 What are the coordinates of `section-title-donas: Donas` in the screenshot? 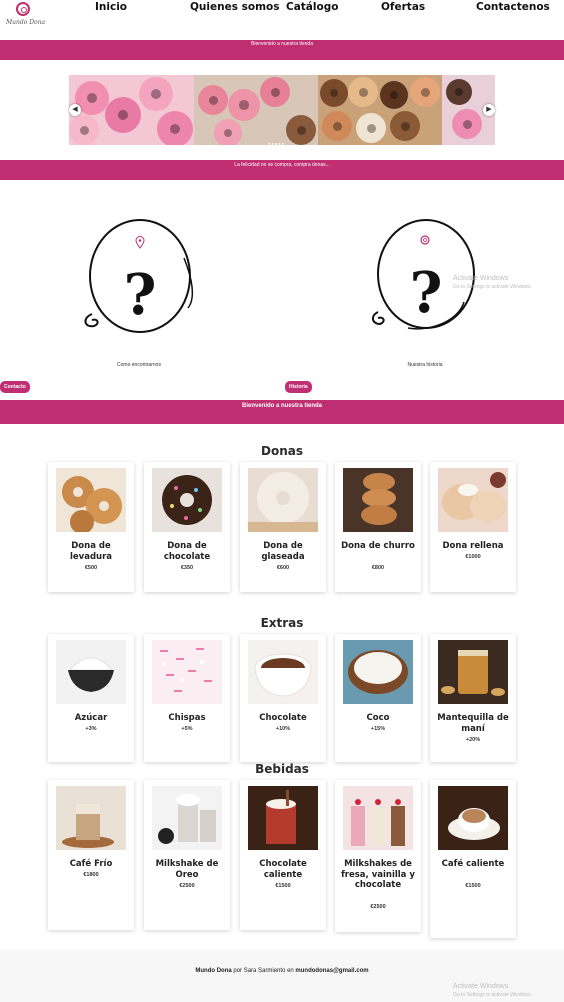 It's located at (282, 451).